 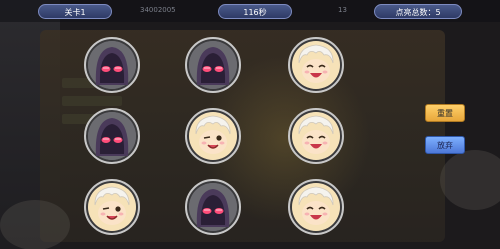 I want to click on lit-total-counter: 点亮总数：5, so click(x=418, y=11).